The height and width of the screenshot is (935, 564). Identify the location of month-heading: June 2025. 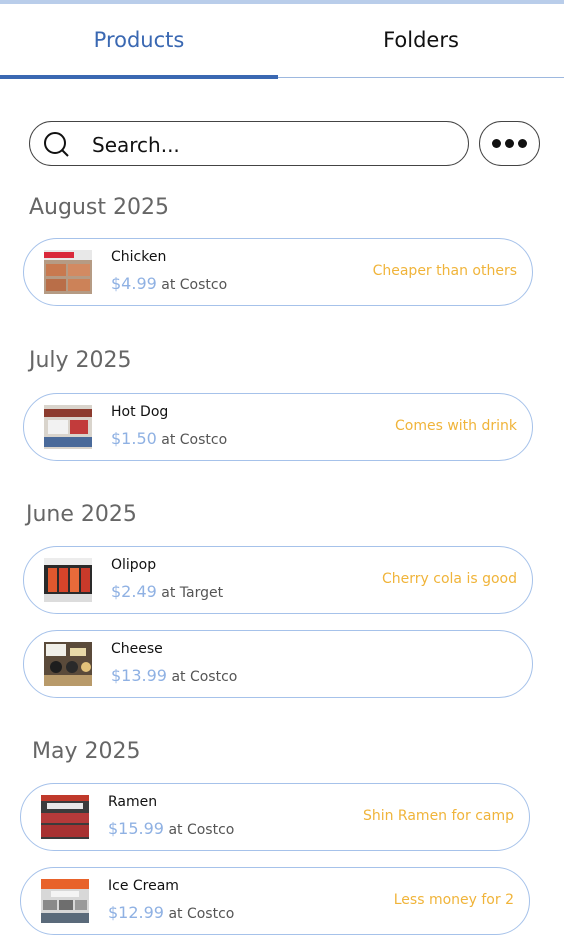
(81, 514).